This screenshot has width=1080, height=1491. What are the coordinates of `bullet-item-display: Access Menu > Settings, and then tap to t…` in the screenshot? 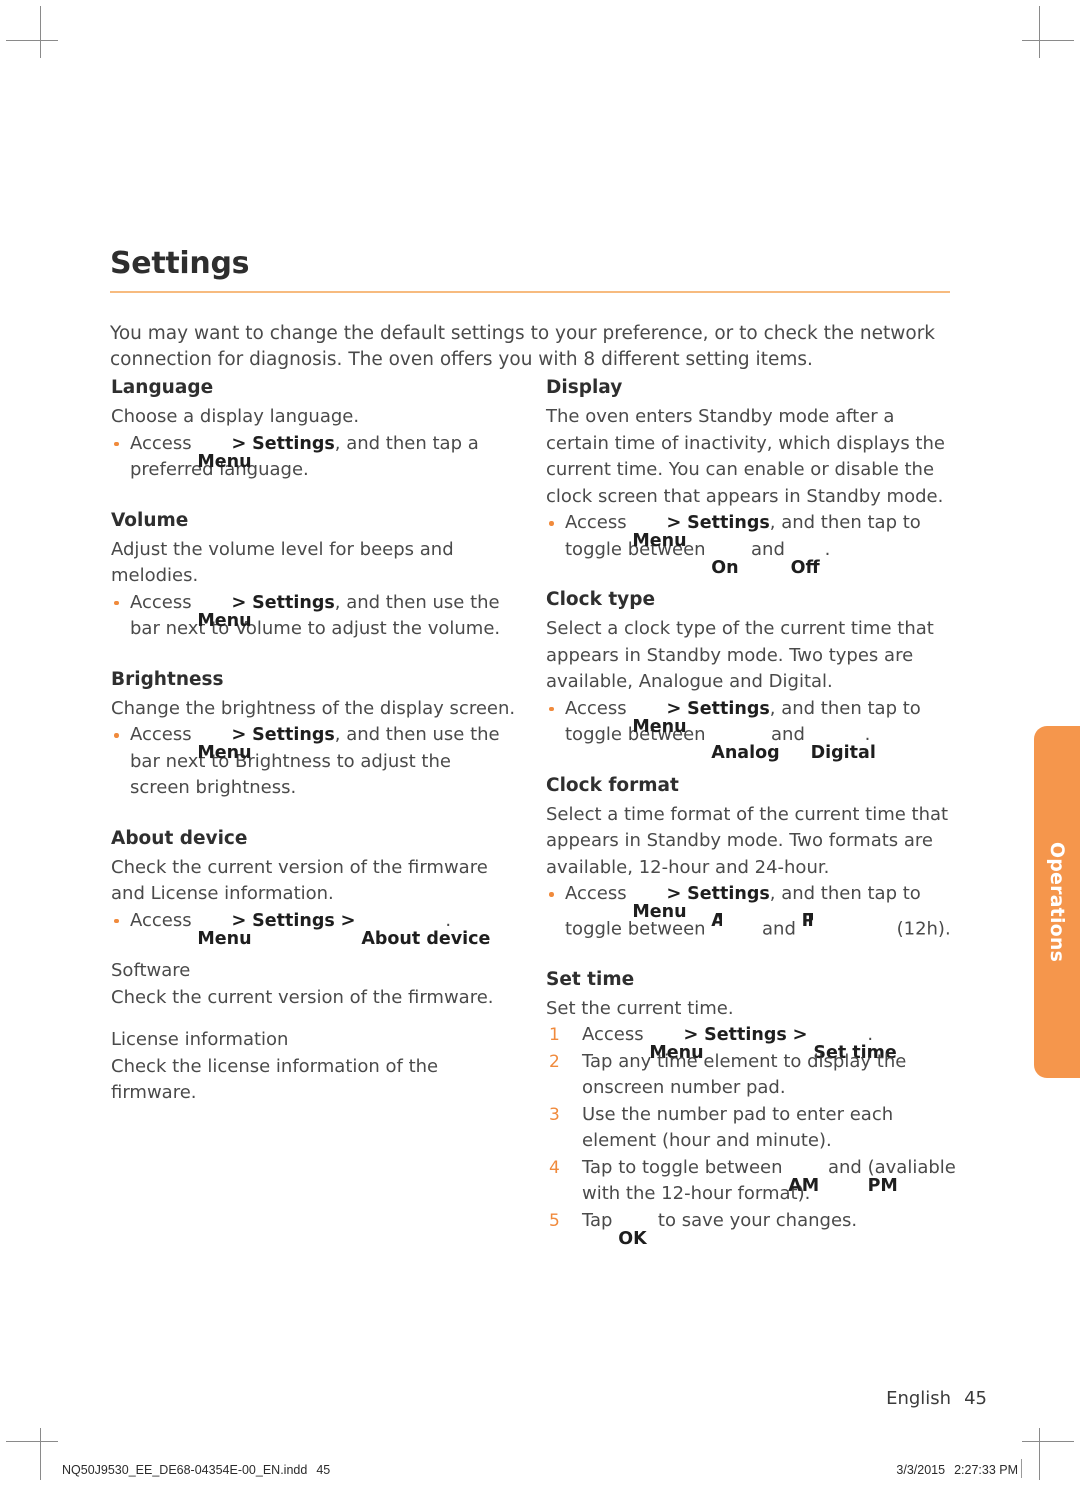 It's located at (752, 544).